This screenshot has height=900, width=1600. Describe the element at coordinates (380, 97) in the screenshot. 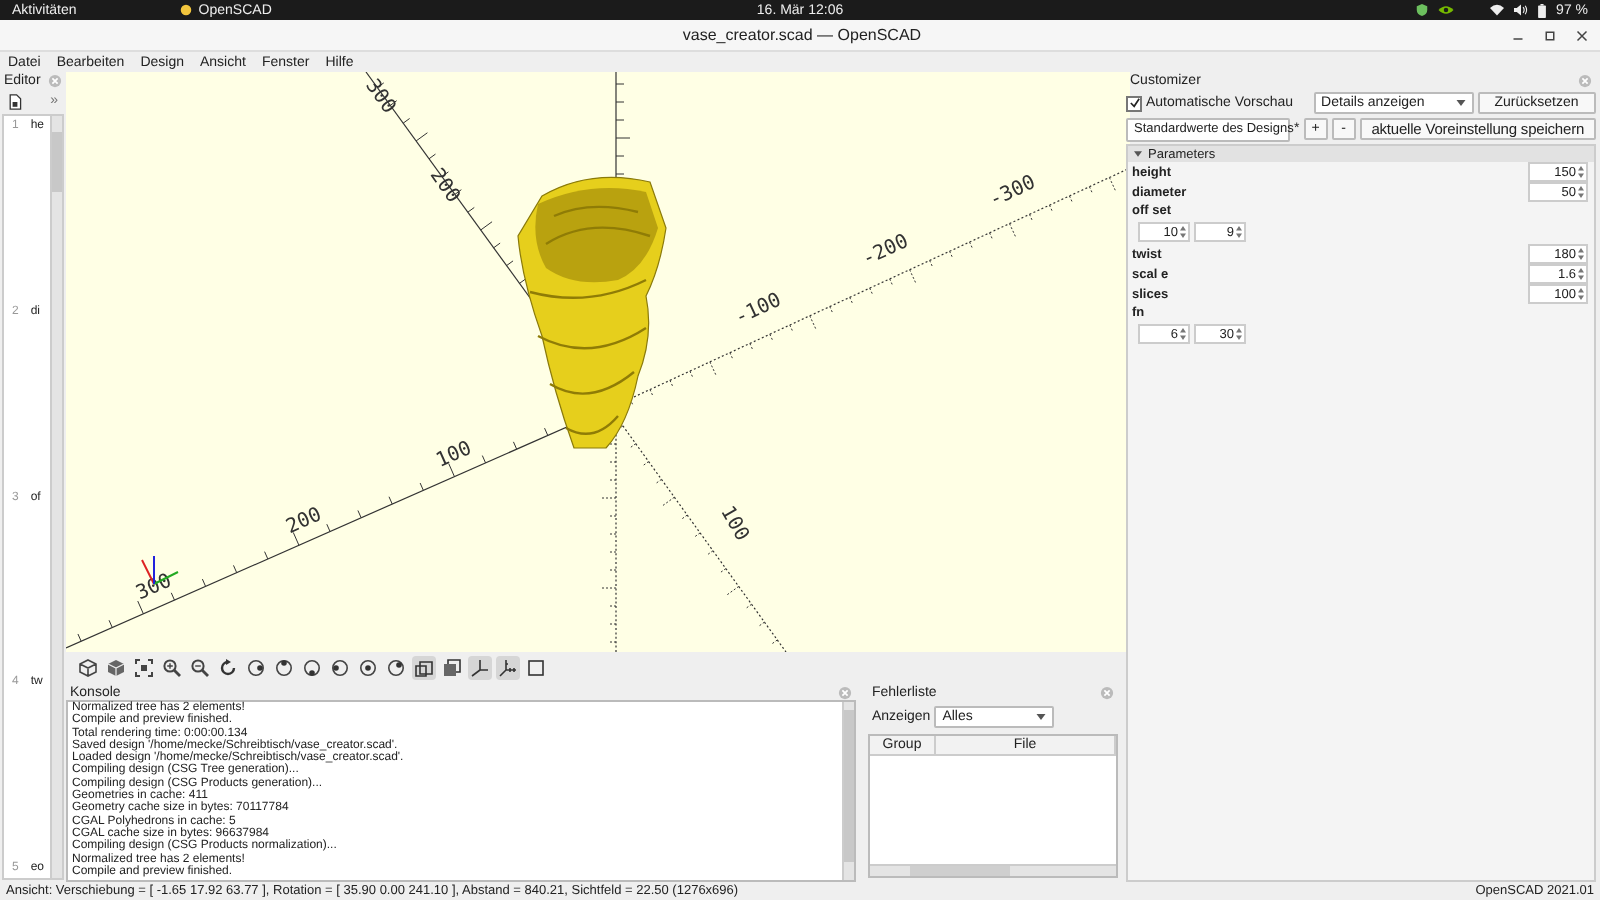

I see `axis-label: 300` at that location.